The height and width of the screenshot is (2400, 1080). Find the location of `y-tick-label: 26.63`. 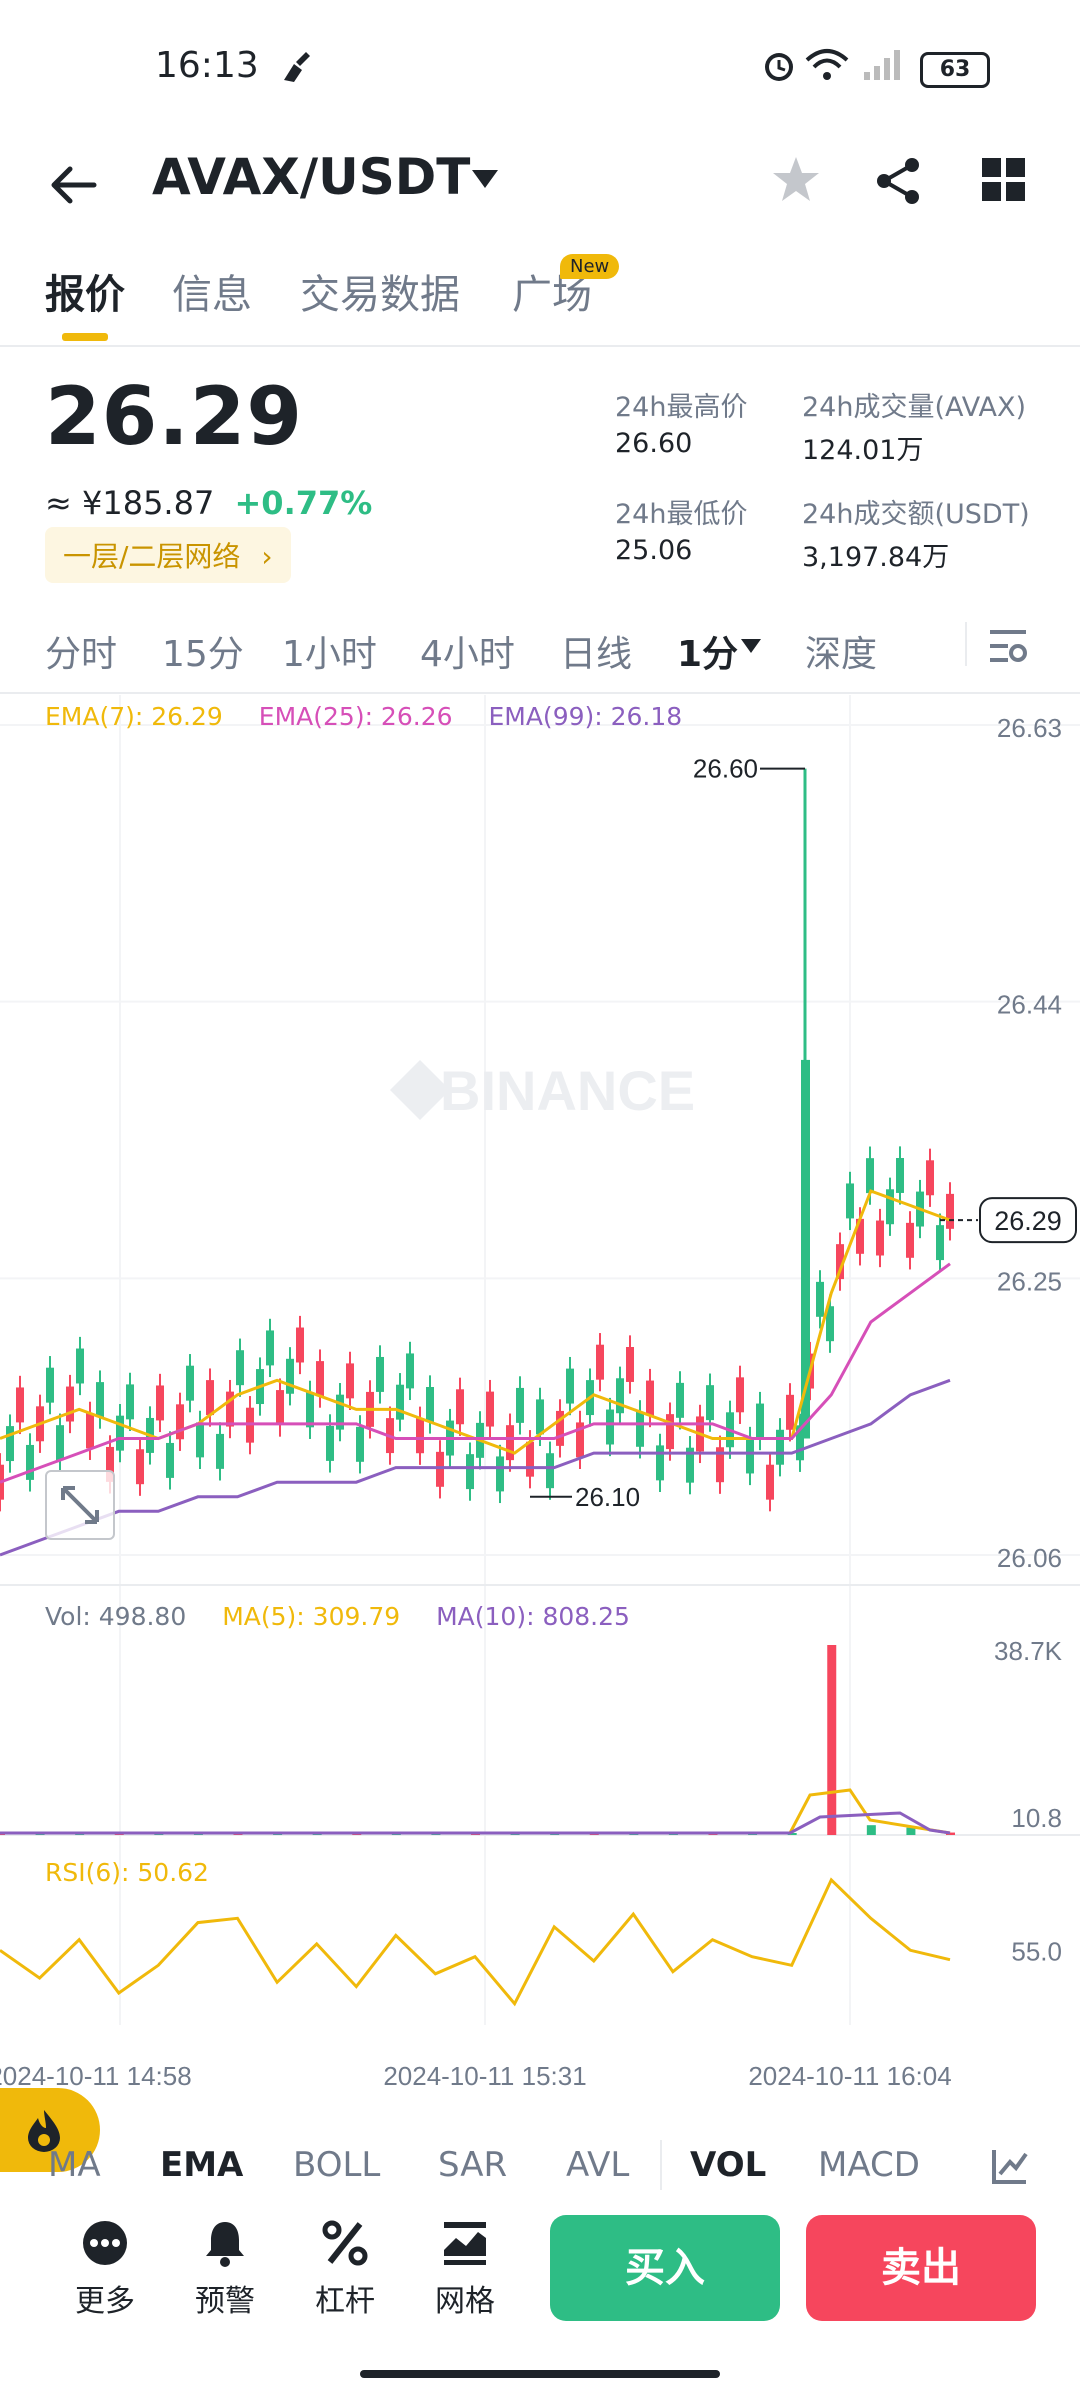

y-tick-label: 26.63 is located at coordinates (1029, 728).